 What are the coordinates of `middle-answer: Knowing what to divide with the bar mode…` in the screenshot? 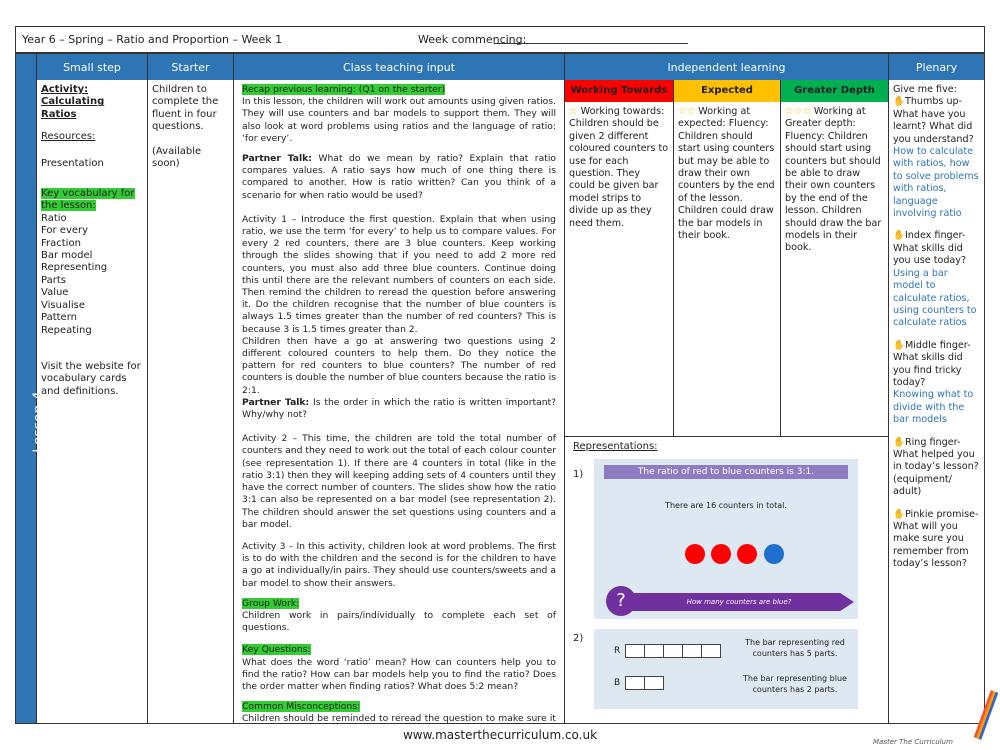 It's located at (933, 407).